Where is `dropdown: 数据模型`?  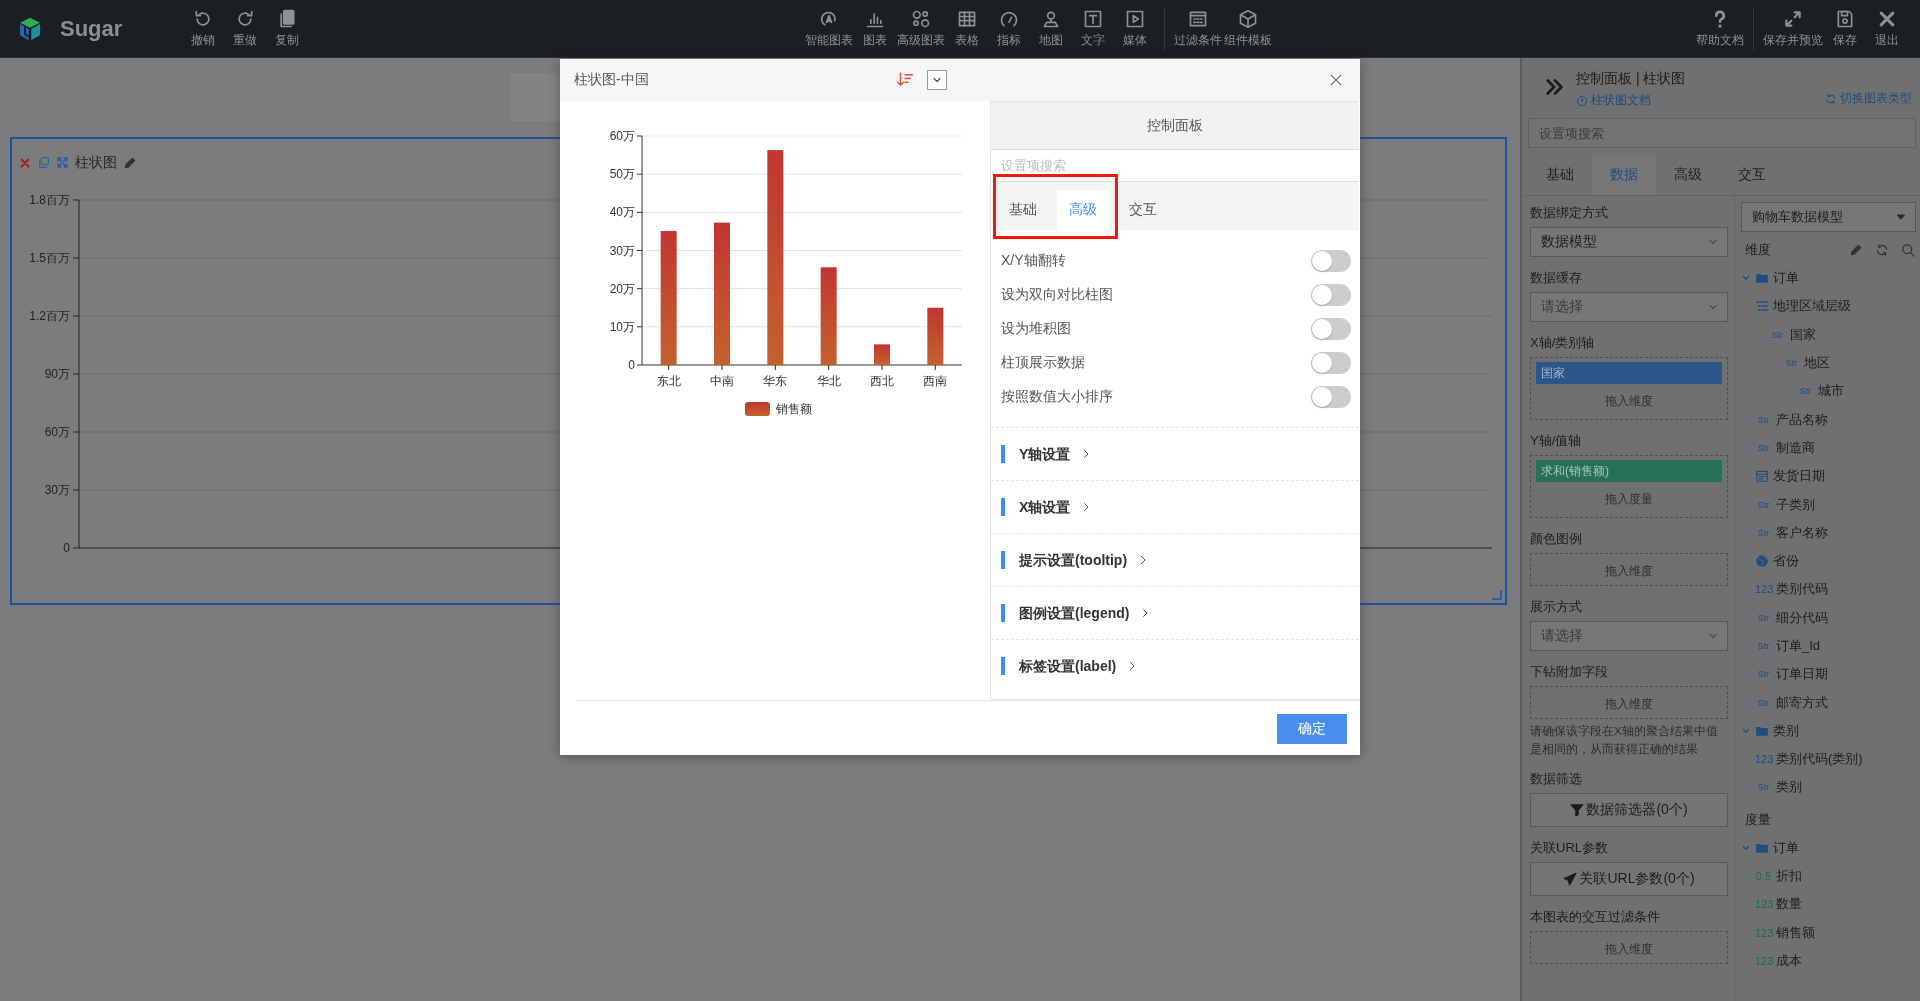
dropdown: 数据模型 is located at coordinates (1629, 242).